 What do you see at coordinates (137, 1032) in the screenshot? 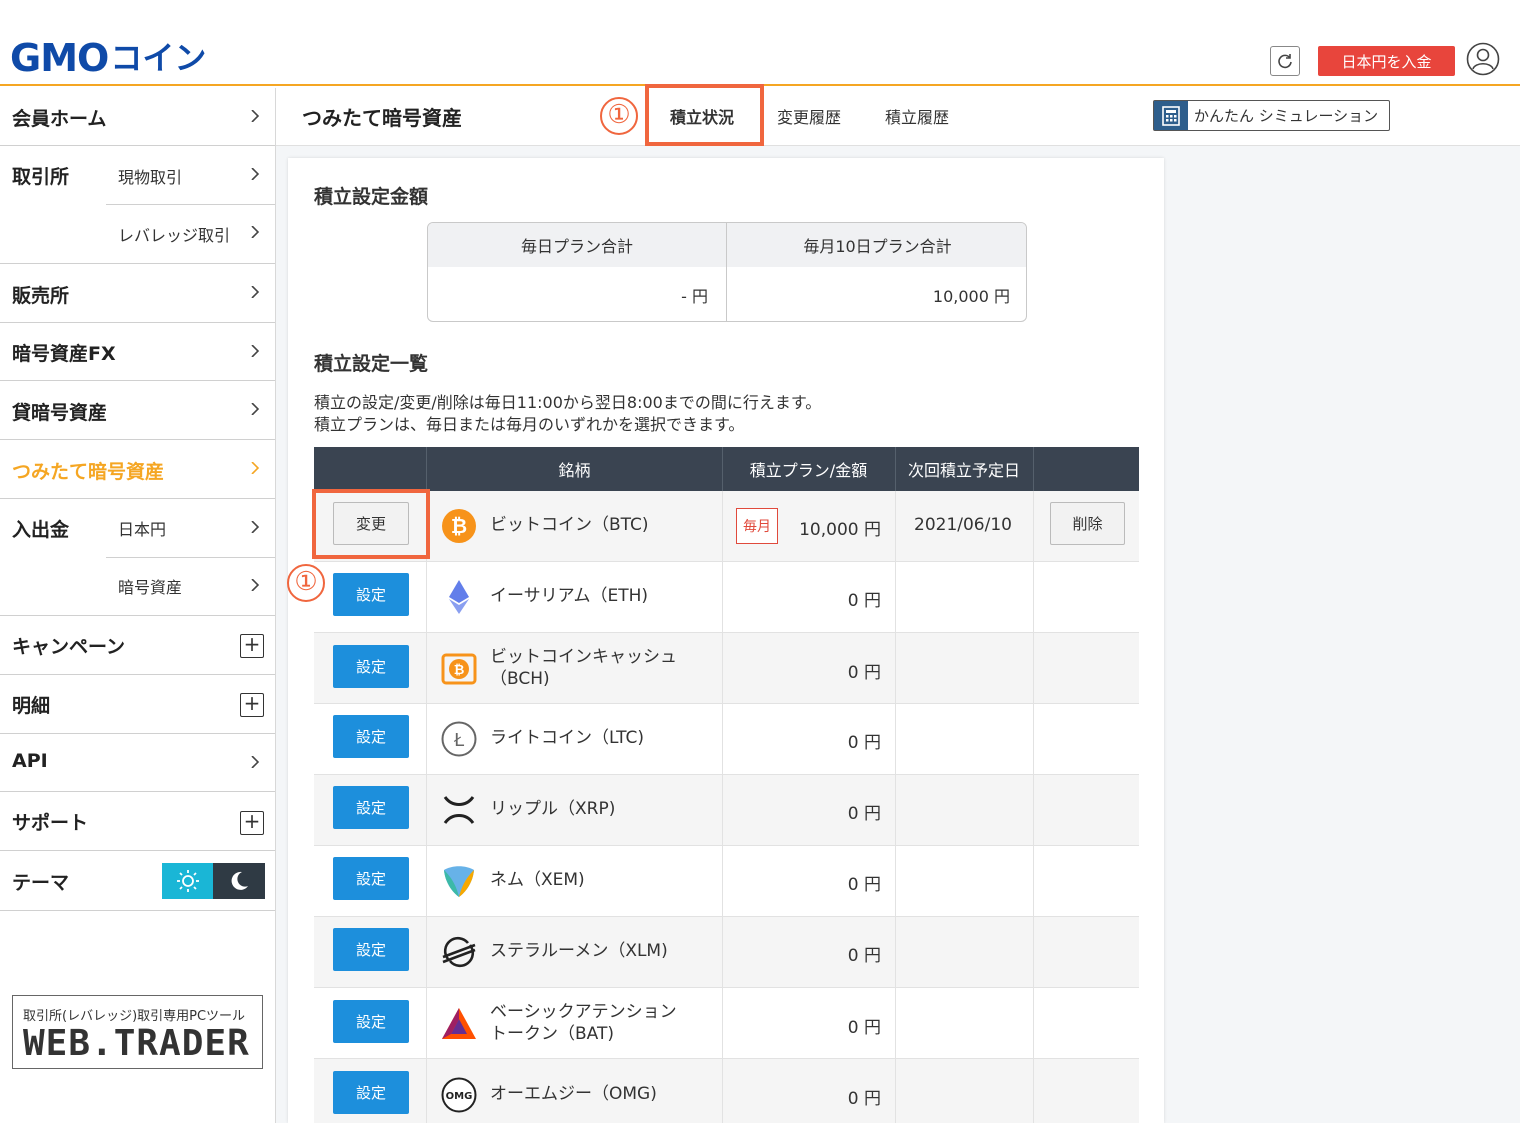
I see `webtrader-banner: 取引所(レバレッジ)取引専用PCツール WEB.TRADER` at bounding box center [137, 1032].